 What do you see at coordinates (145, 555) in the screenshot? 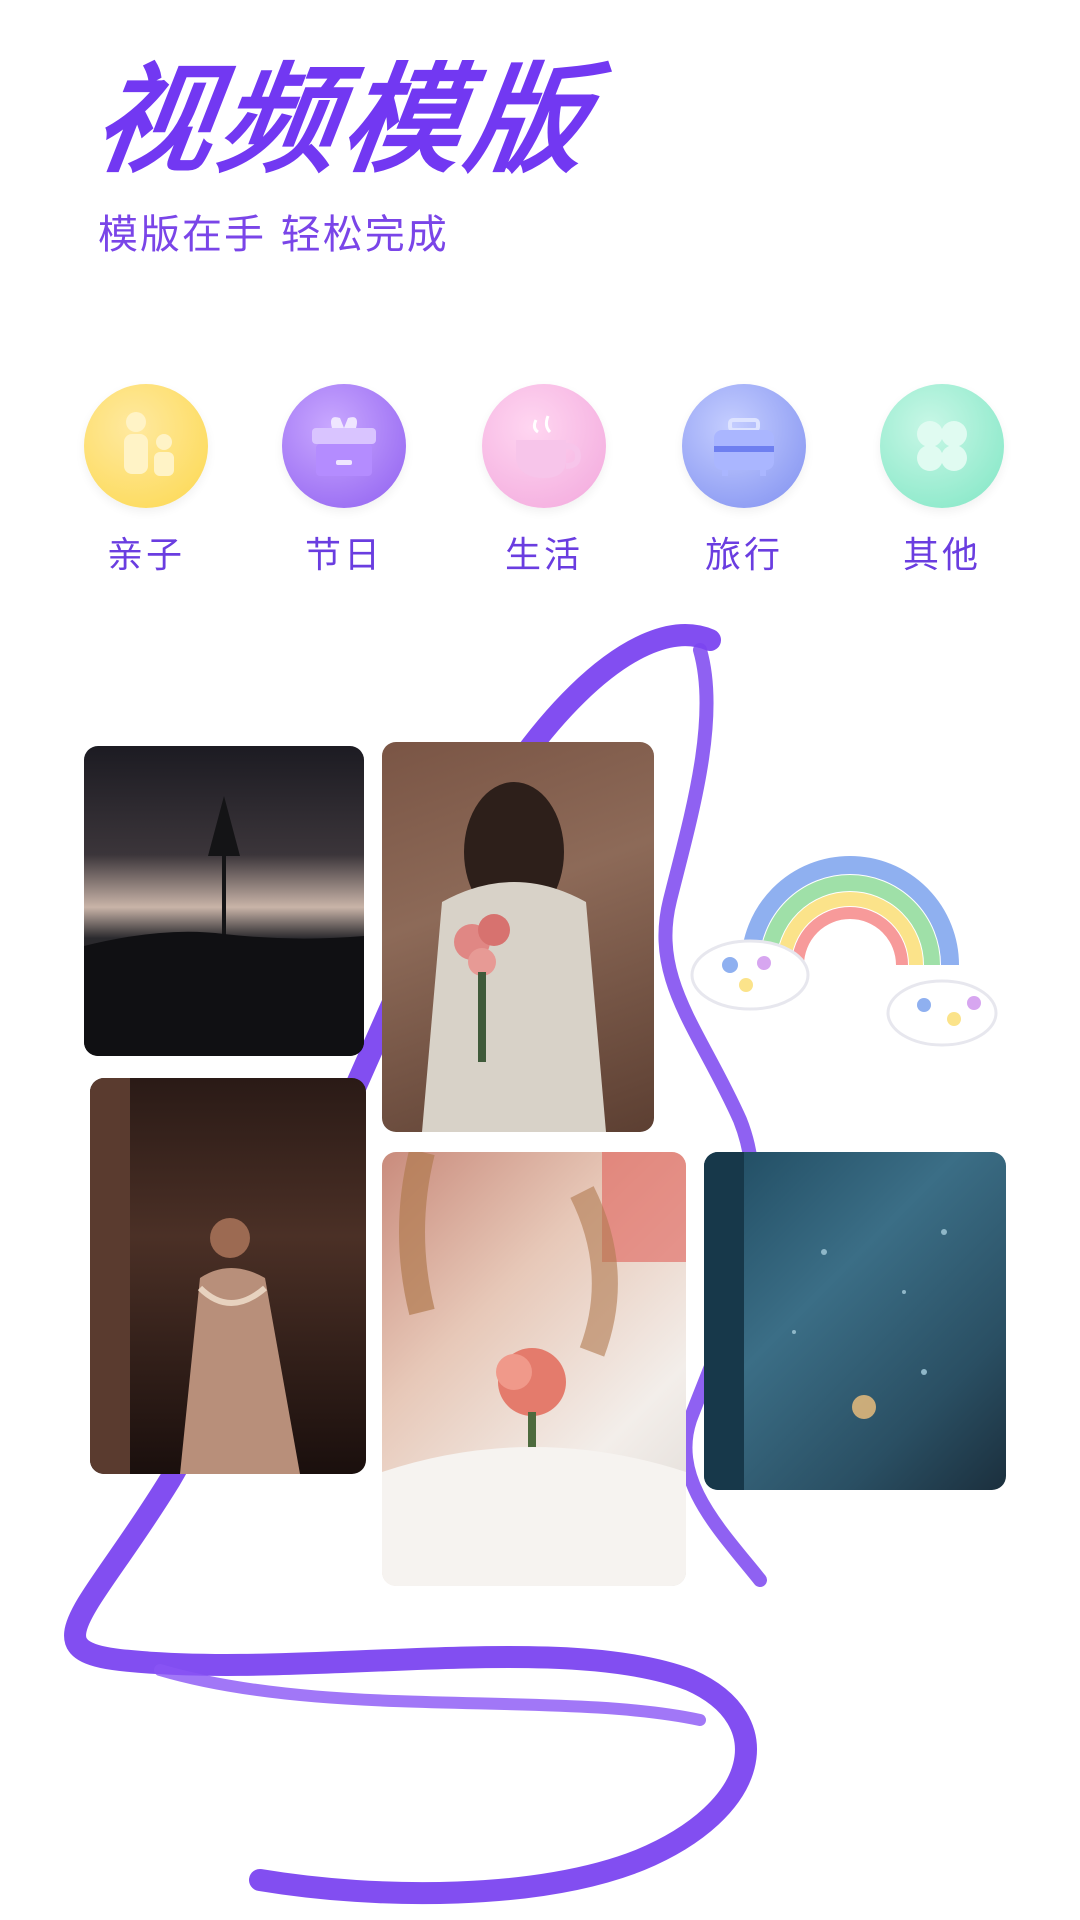
I see `category-label: 亲子` at bounding box center [145, 555].